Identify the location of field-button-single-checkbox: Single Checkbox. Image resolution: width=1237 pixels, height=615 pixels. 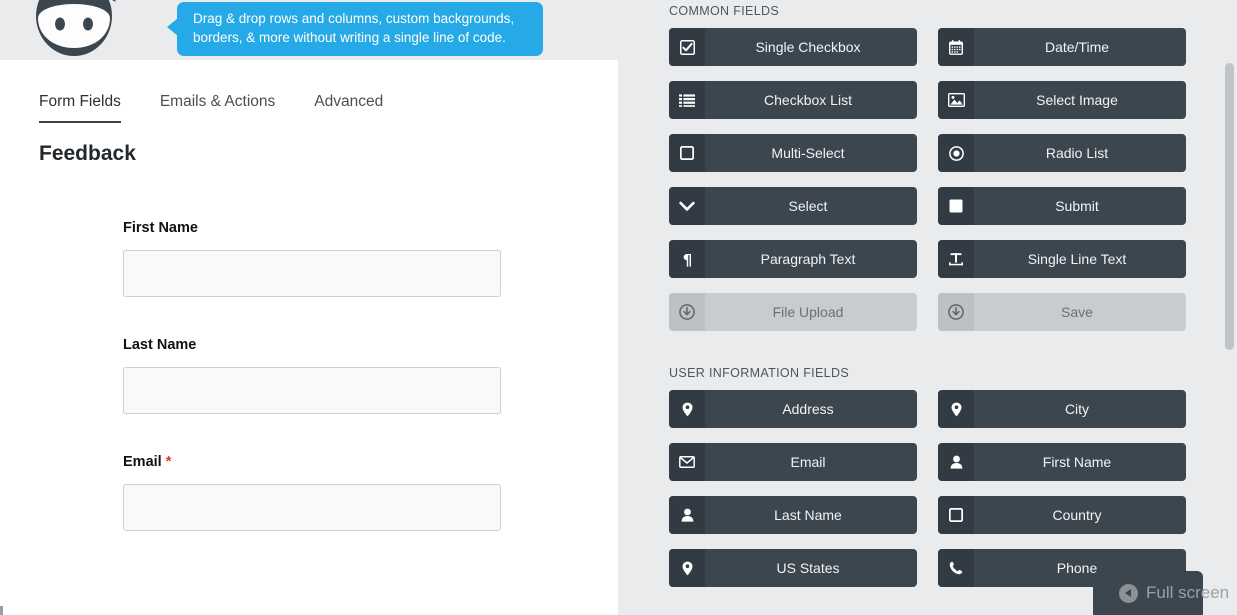
(793, 47).